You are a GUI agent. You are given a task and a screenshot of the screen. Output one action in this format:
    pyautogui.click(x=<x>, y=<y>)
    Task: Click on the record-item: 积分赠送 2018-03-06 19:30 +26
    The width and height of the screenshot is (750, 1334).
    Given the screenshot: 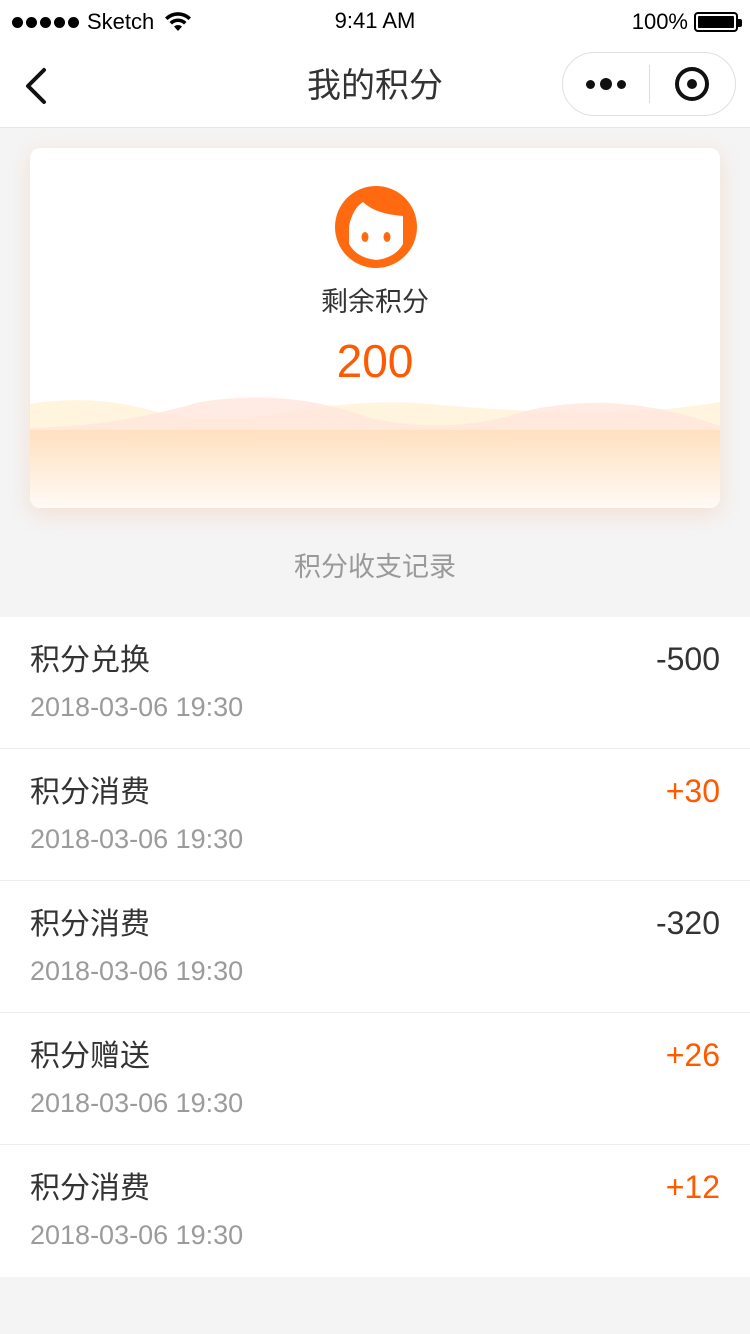 What is the action you would take?
    pyautogui.click(x=375, y=1079)
    